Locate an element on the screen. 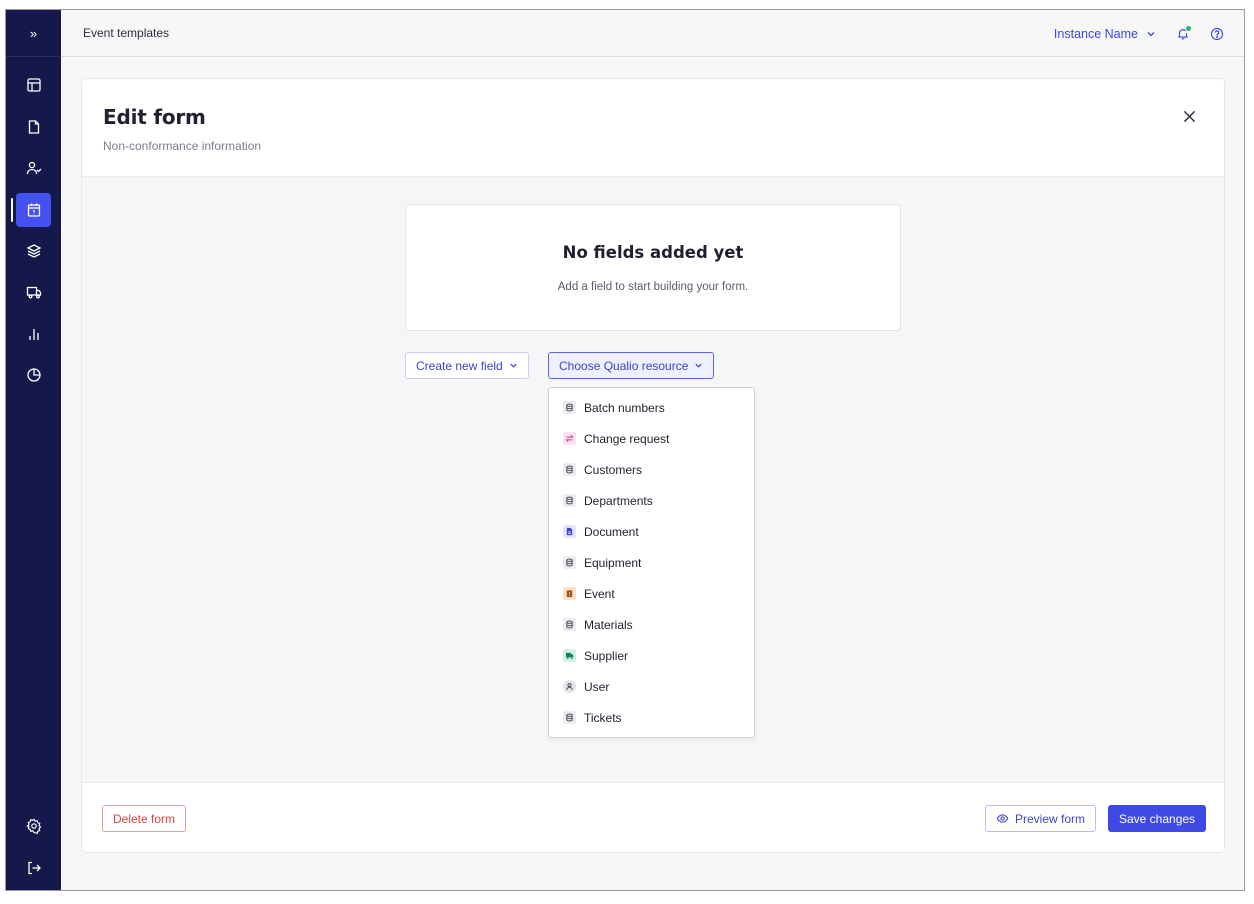 The height and width of the screenshot is (904, 1254). choose-resource-button: Choose Qualio resource is located at coordinates (631, 365).